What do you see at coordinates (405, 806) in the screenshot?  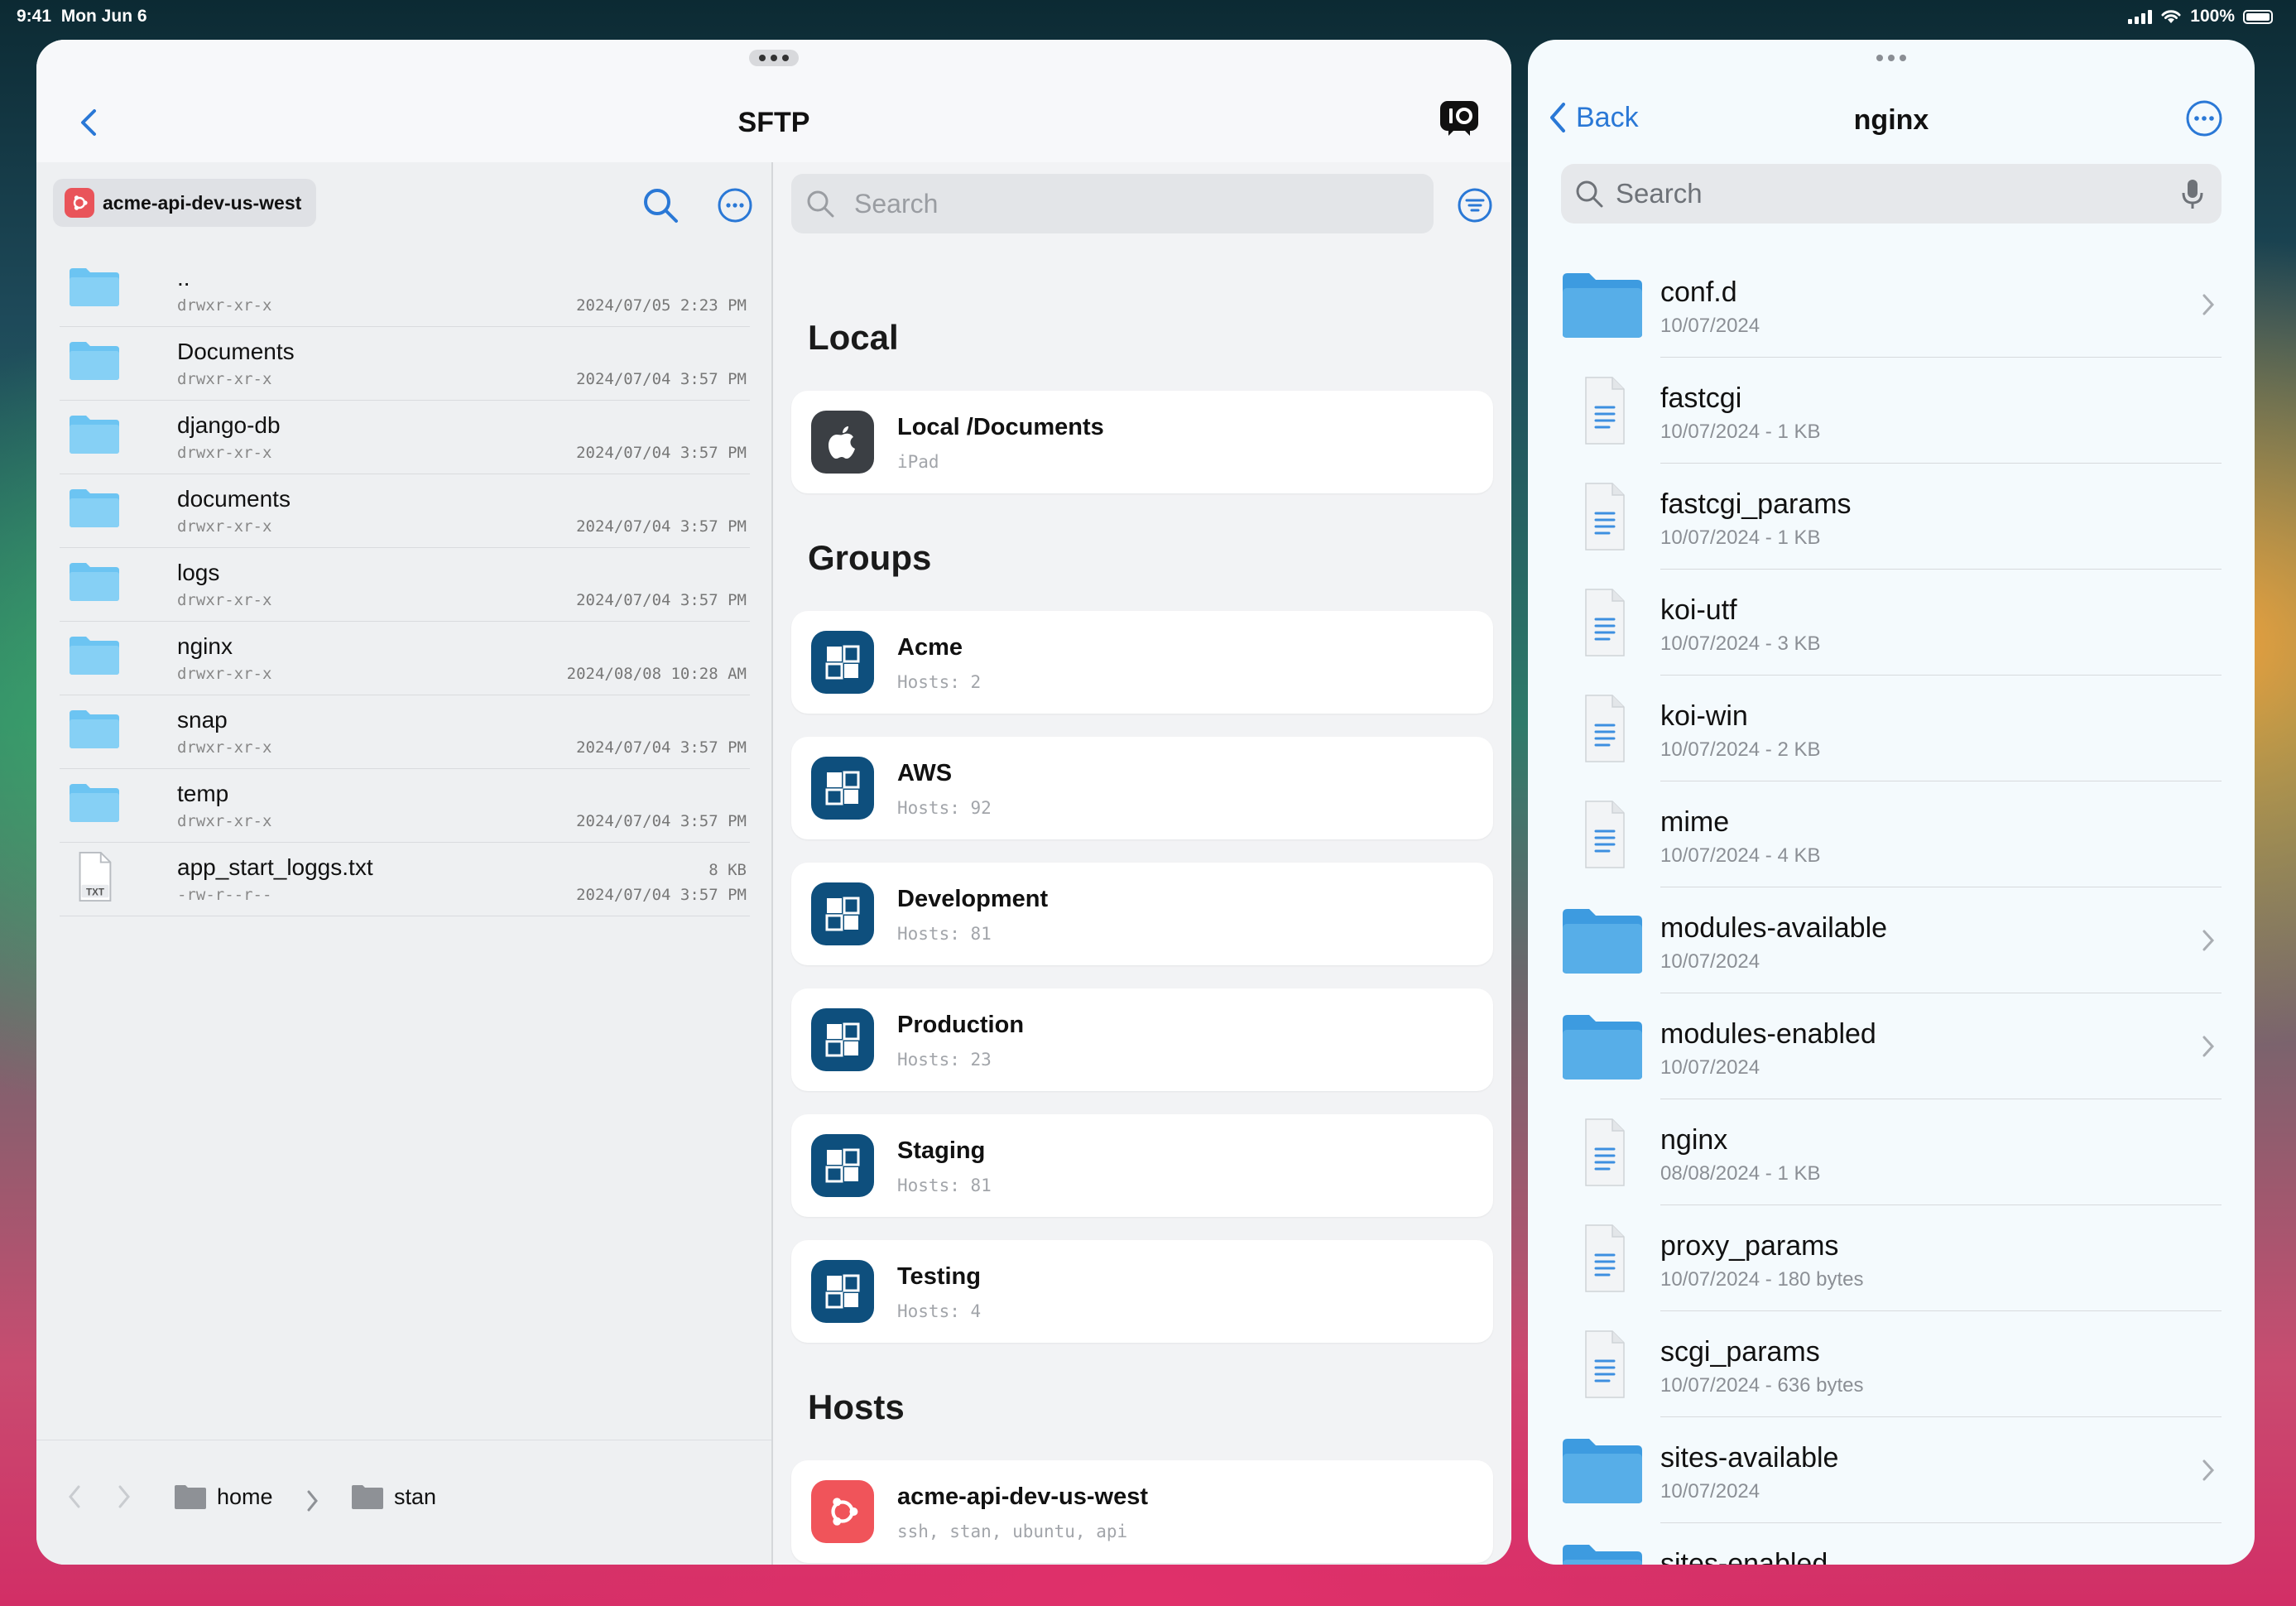 I see `file-row: temp drwxr-xr-x 2024/07/04 3:57 PM` at bounding box center [405, 806].